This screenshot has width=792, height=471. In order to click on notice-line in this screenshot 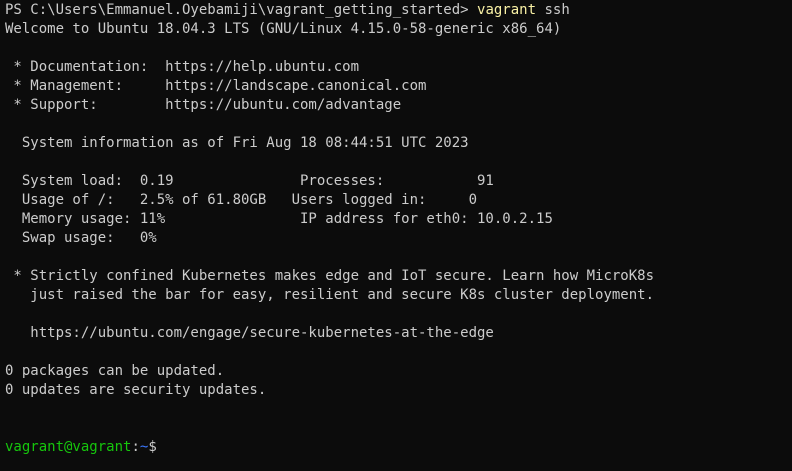, I will do `click(398, 314)`.